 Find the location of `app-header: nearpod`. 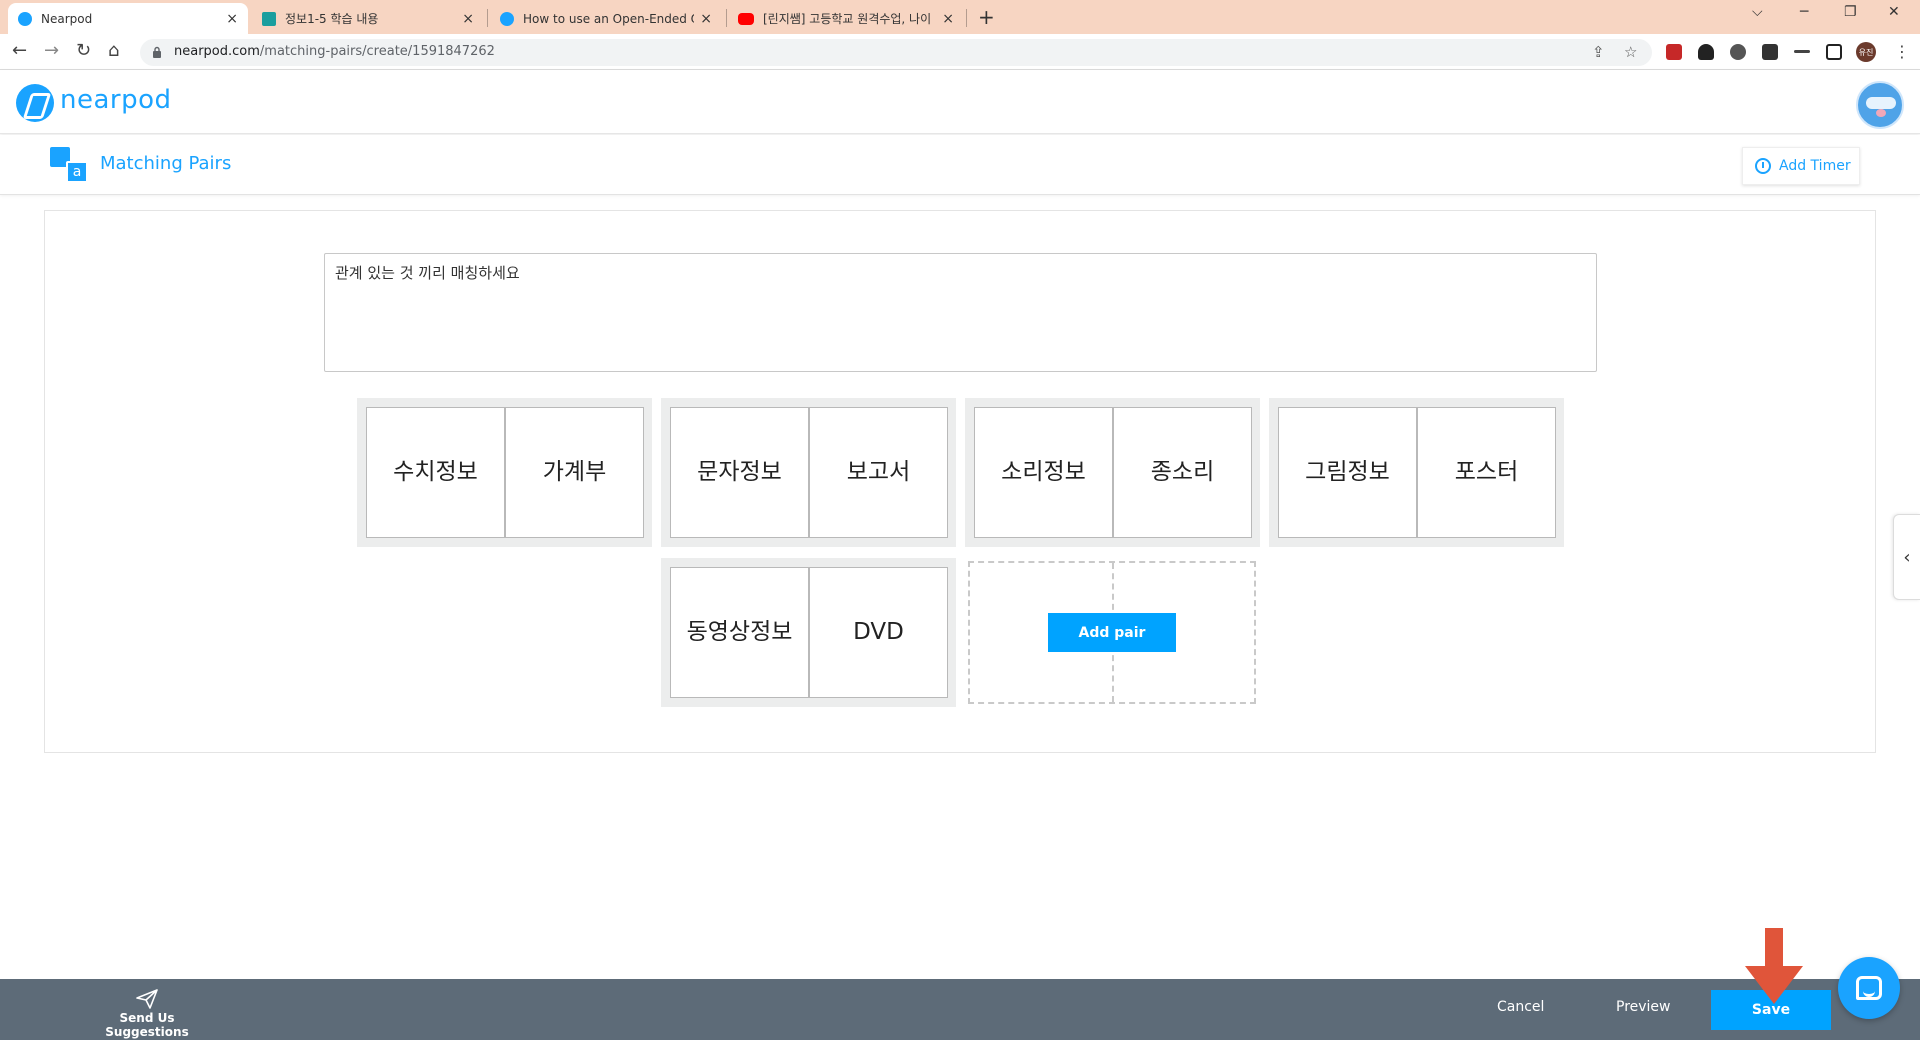

app-header: nearpod is located at coordinates (960, 102).